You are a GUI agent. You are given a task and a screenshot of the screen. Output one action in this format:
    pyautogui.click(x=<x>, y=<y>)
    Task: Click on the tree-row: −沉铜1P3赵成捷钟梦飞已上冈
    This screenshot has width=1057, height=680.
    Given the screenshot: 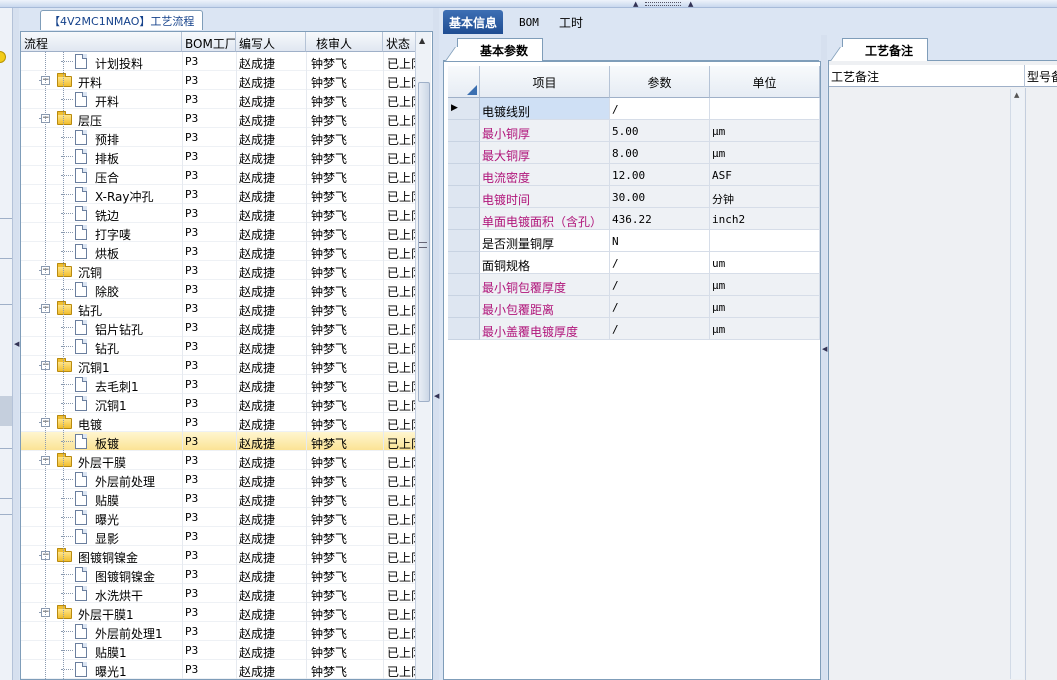 What is the action you would take?
    pyautogui.click(x=219, y=365)
    